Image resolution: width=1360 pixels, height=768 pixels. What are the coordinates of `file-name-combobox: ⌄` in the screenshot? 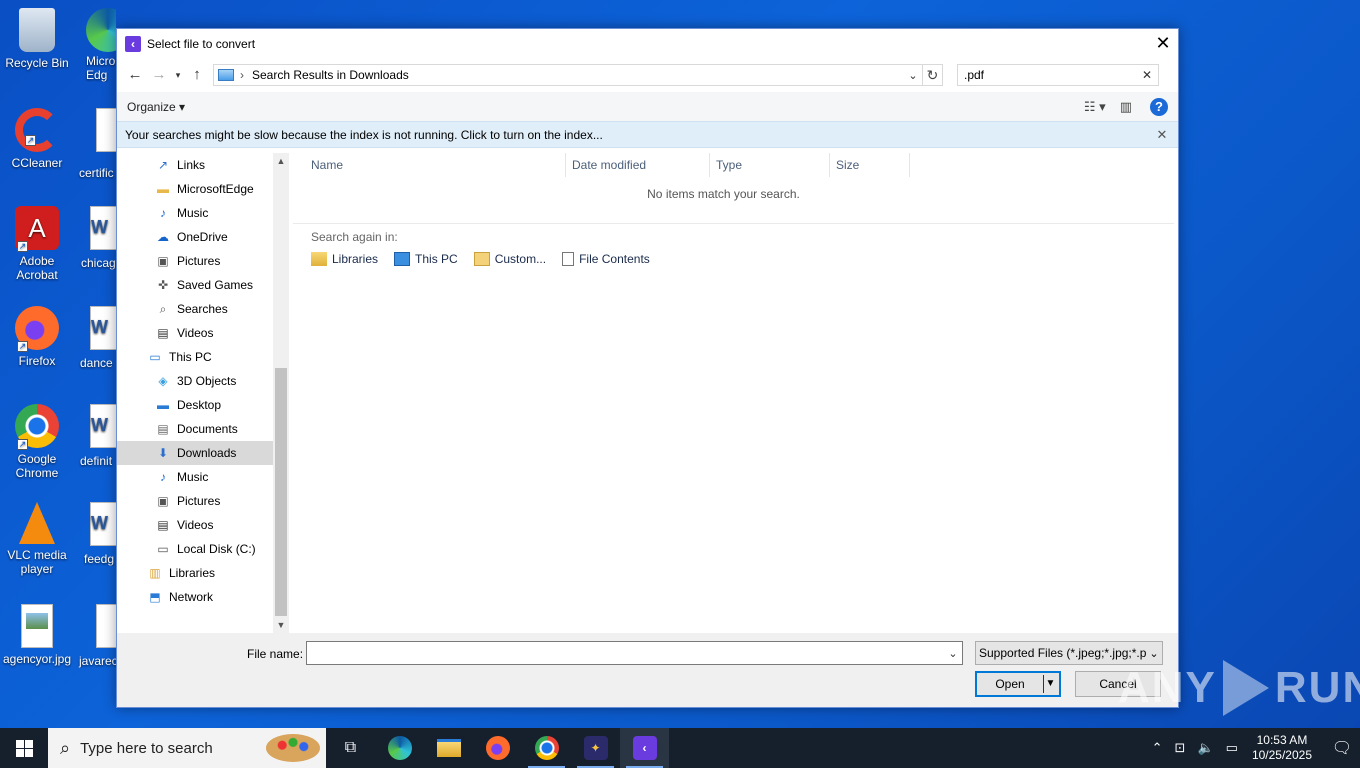 It's located at (634, 653).